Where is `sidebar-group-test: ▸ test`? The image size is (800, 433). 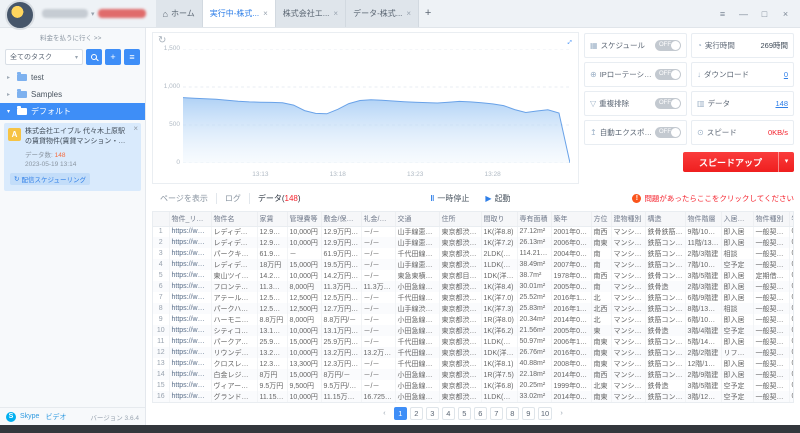
sidebar-group-test: ▸ test is located at coordinates (72, 77).